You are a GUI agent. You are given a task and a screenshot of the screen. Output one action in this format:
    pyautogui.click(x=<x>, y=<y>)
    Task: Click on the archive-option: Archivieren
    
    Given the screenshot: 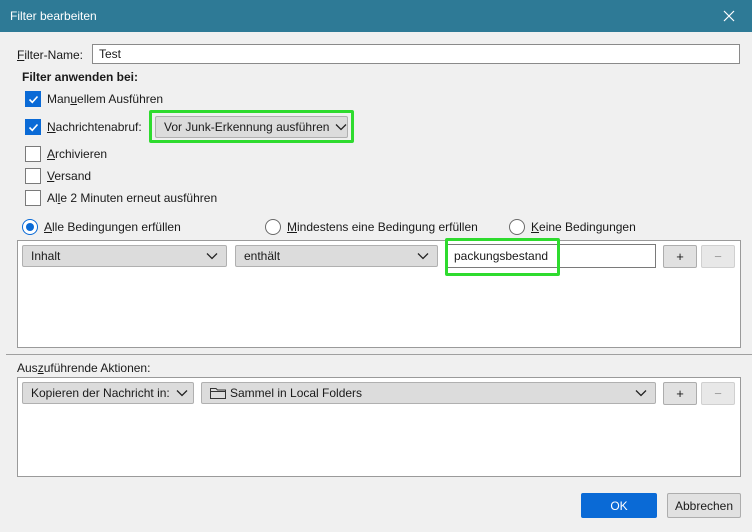 What is the action you would take?
    pyautogui.click(x=66, y=154)
    